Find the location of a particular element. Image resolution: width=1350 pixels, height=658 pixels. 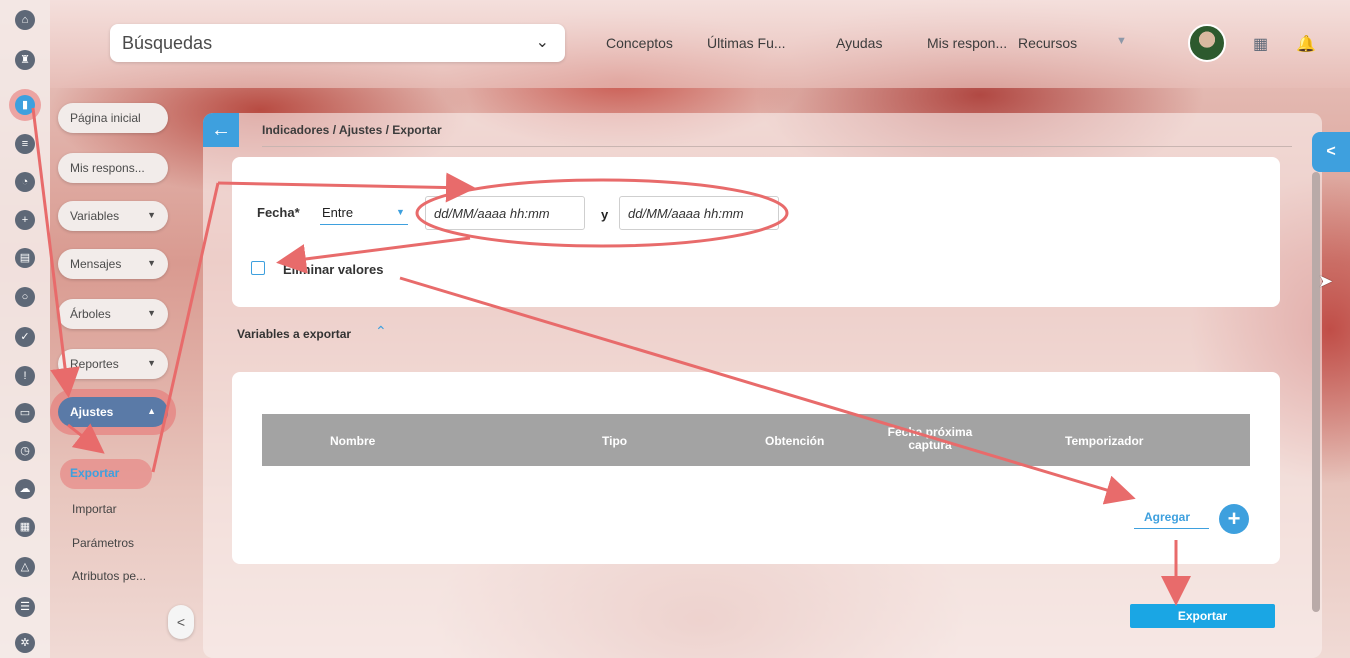

gear-icon: ✲ is located at coordinates (25, 643).